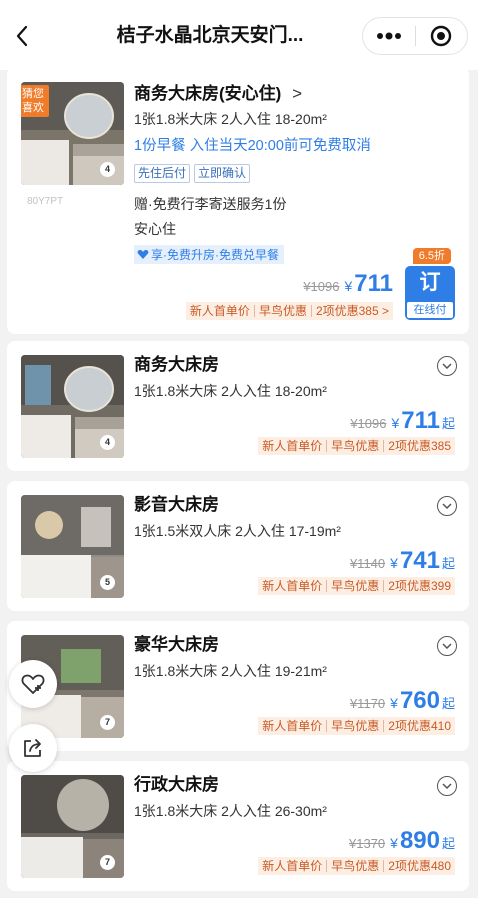 The width and height of the screenshot is (478, 898). I want to click on room-photo: 7, so click(72, 826).